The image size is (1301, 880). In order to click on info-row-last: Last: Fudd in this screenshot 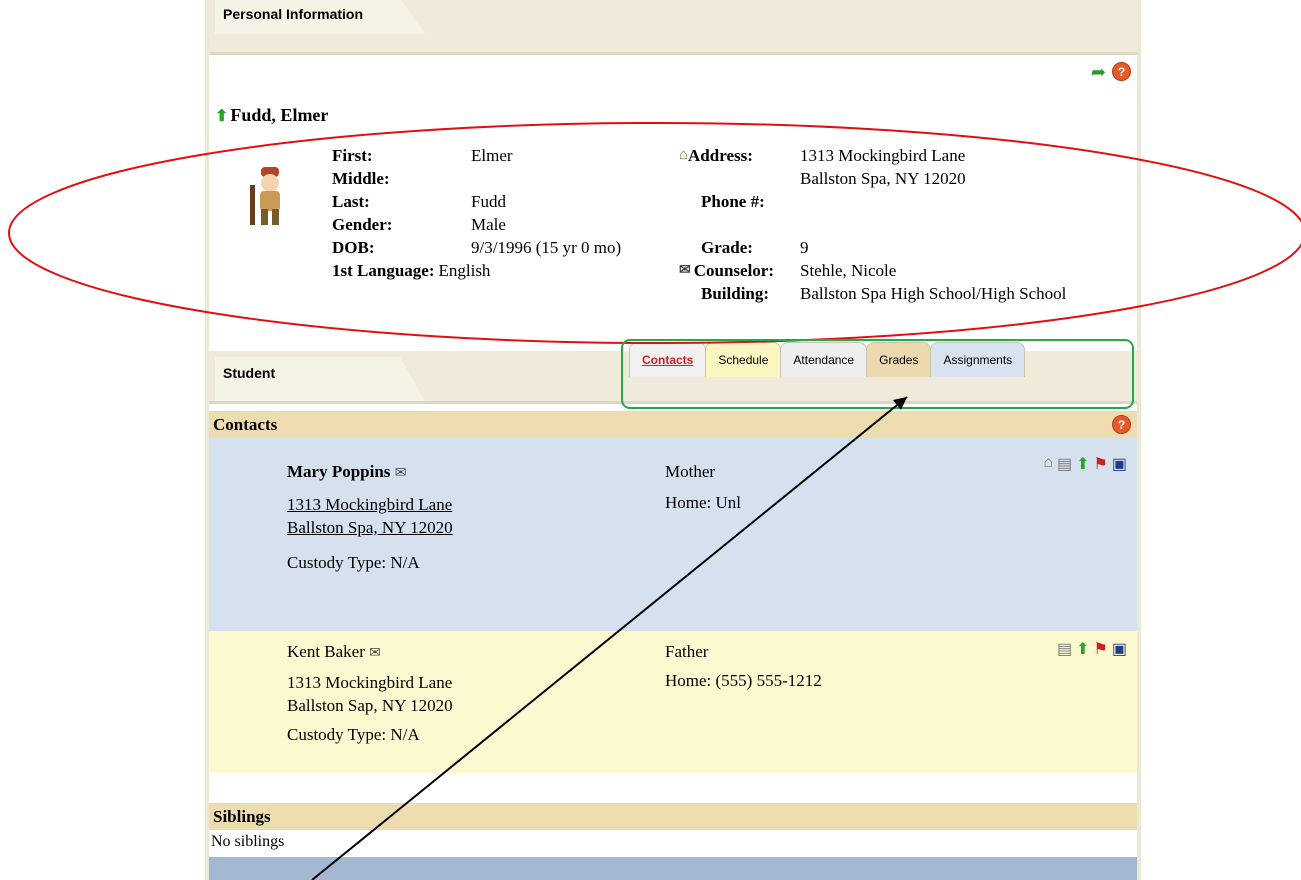, I will do `click(419, 201)`.